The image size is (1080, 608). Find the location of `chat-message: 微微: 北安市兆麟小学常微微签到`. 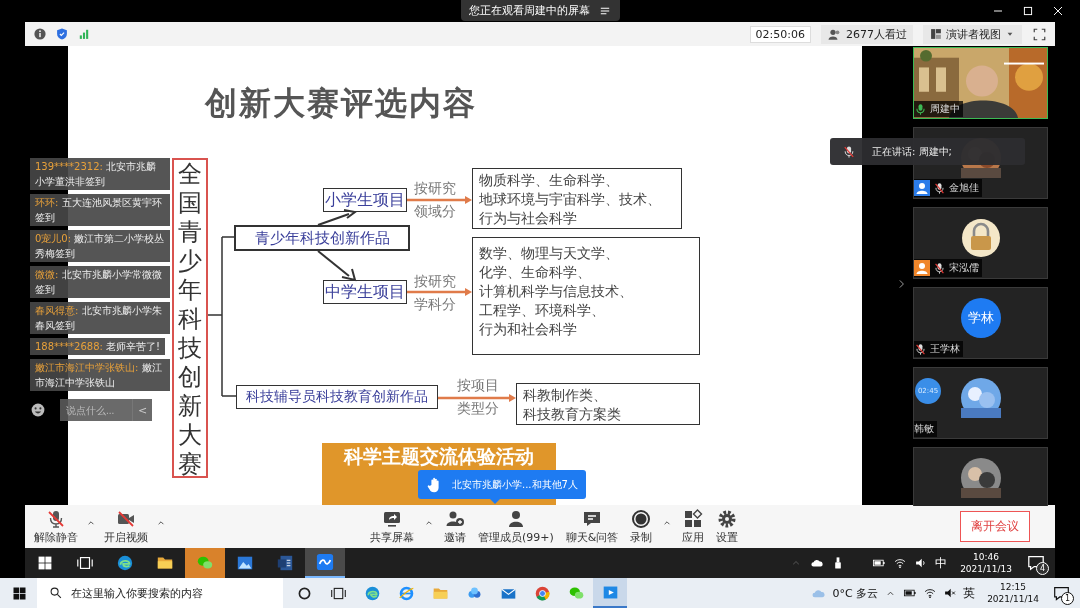

chat-message: 微微: 北安市兆麟小学常微微签到 is located at coordinates (100, 282).